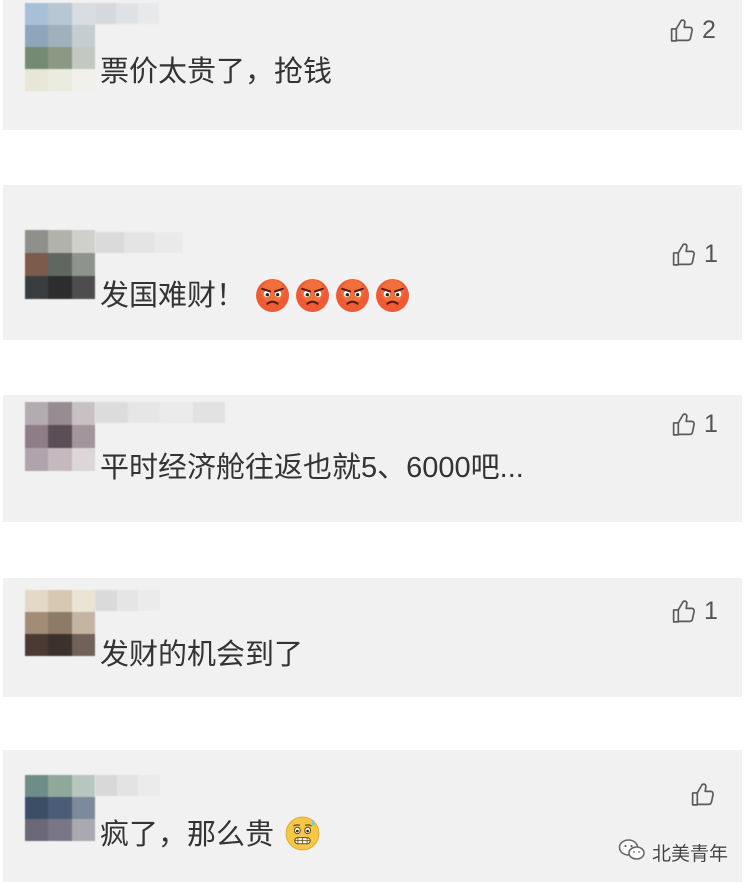 This screenshot has width=750, height=882. What do you see at coordinates (690, 854) in the screenshot?
I see `watermark-text: 北美青年` at bounding box center [690, 854].